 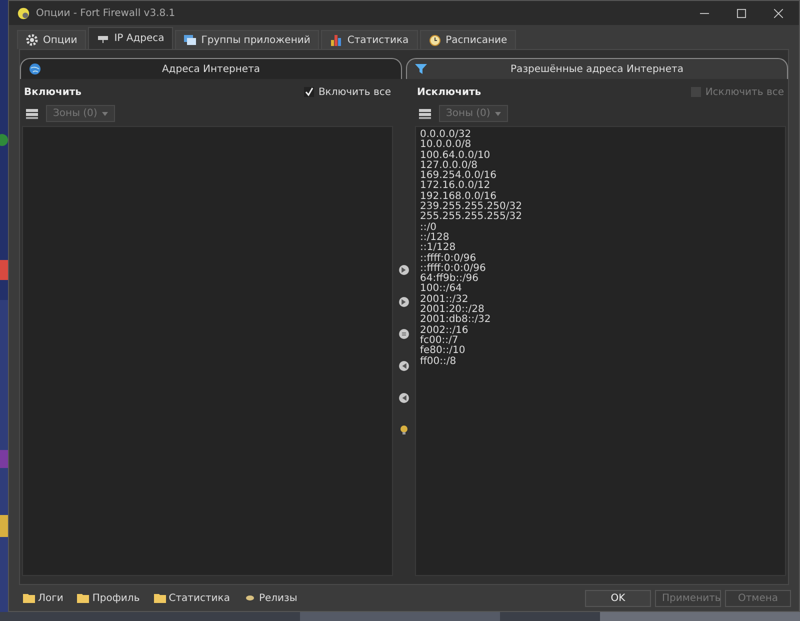 I want to click on address-line: fe80::/10, so click(x=443, y=351).